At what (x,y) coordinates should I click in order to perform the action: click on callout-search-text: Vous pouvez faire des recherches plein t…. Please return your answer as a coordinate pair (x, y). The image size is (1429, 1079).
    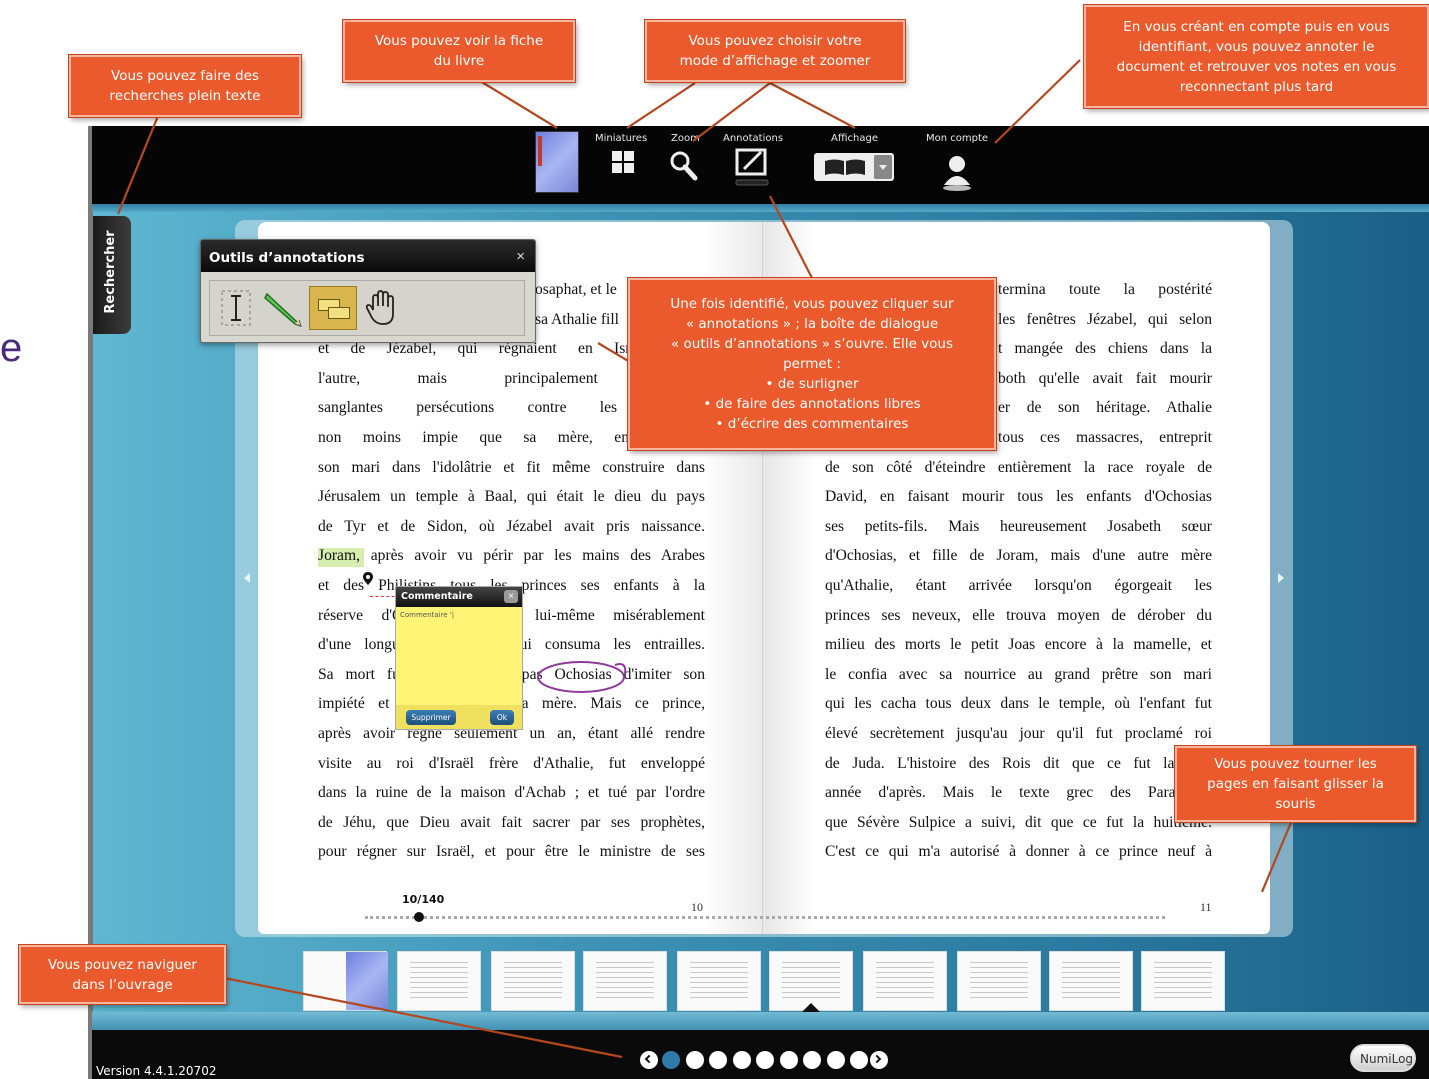
    Looking at the image, I should click on (185, 86).